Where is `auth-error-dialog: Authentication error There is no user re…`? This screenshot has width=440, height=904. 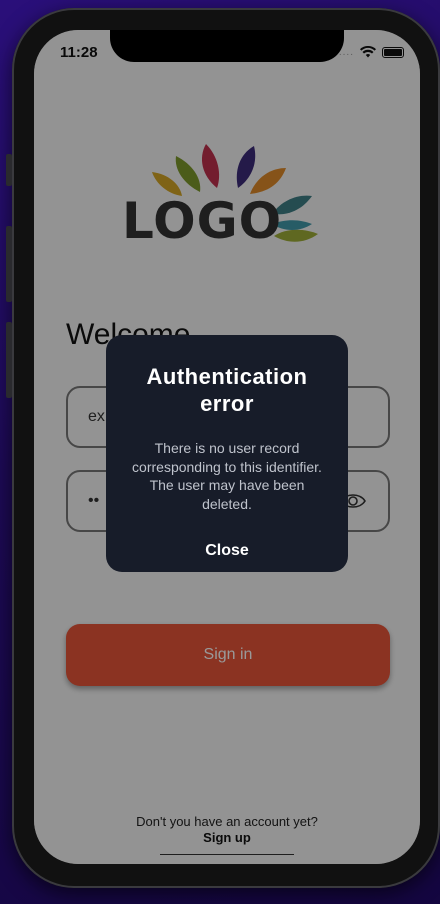
auth-error-dialog: Authentication error There is no user re… is located at coordinates (227, 453).